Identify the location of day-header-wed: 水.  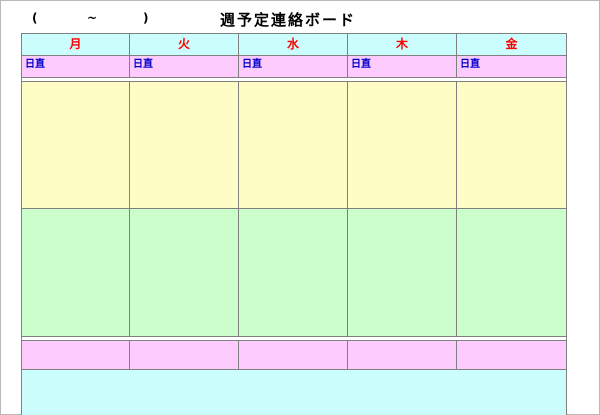
(293, 44).